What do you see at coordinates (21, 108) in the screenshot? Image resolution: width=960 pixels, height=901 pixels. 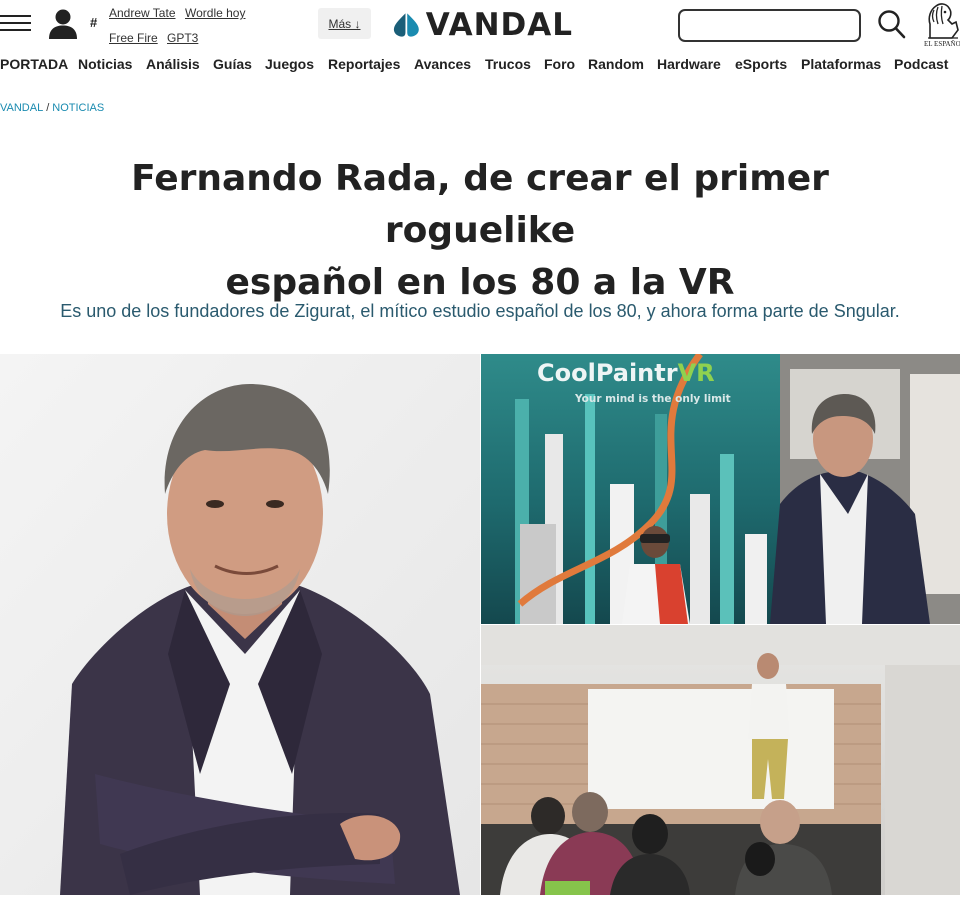 I see `breadcrumb-vandal: VANDAL` at bounding box center [21, 108].